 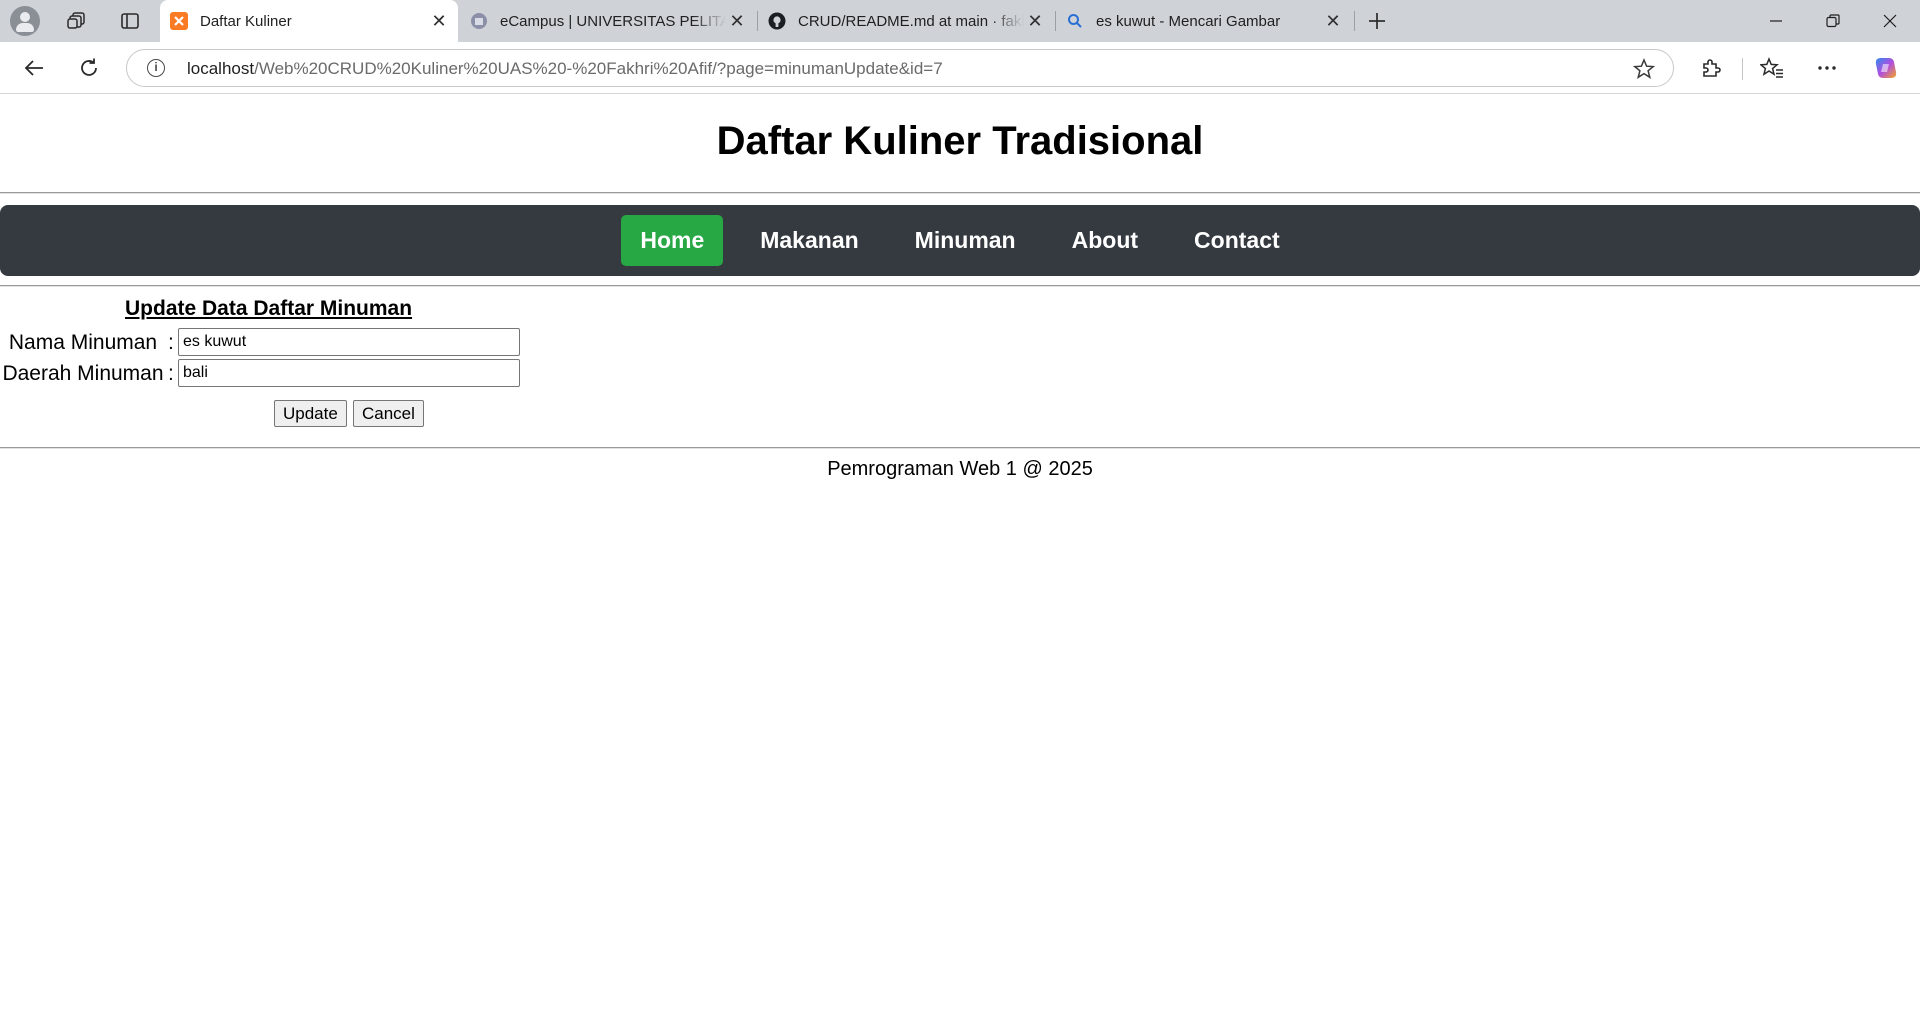 What do you see at coordinates (1886, 68) in the screenshot?
I see `copilot-icon` at bounding box center [1886, 68].